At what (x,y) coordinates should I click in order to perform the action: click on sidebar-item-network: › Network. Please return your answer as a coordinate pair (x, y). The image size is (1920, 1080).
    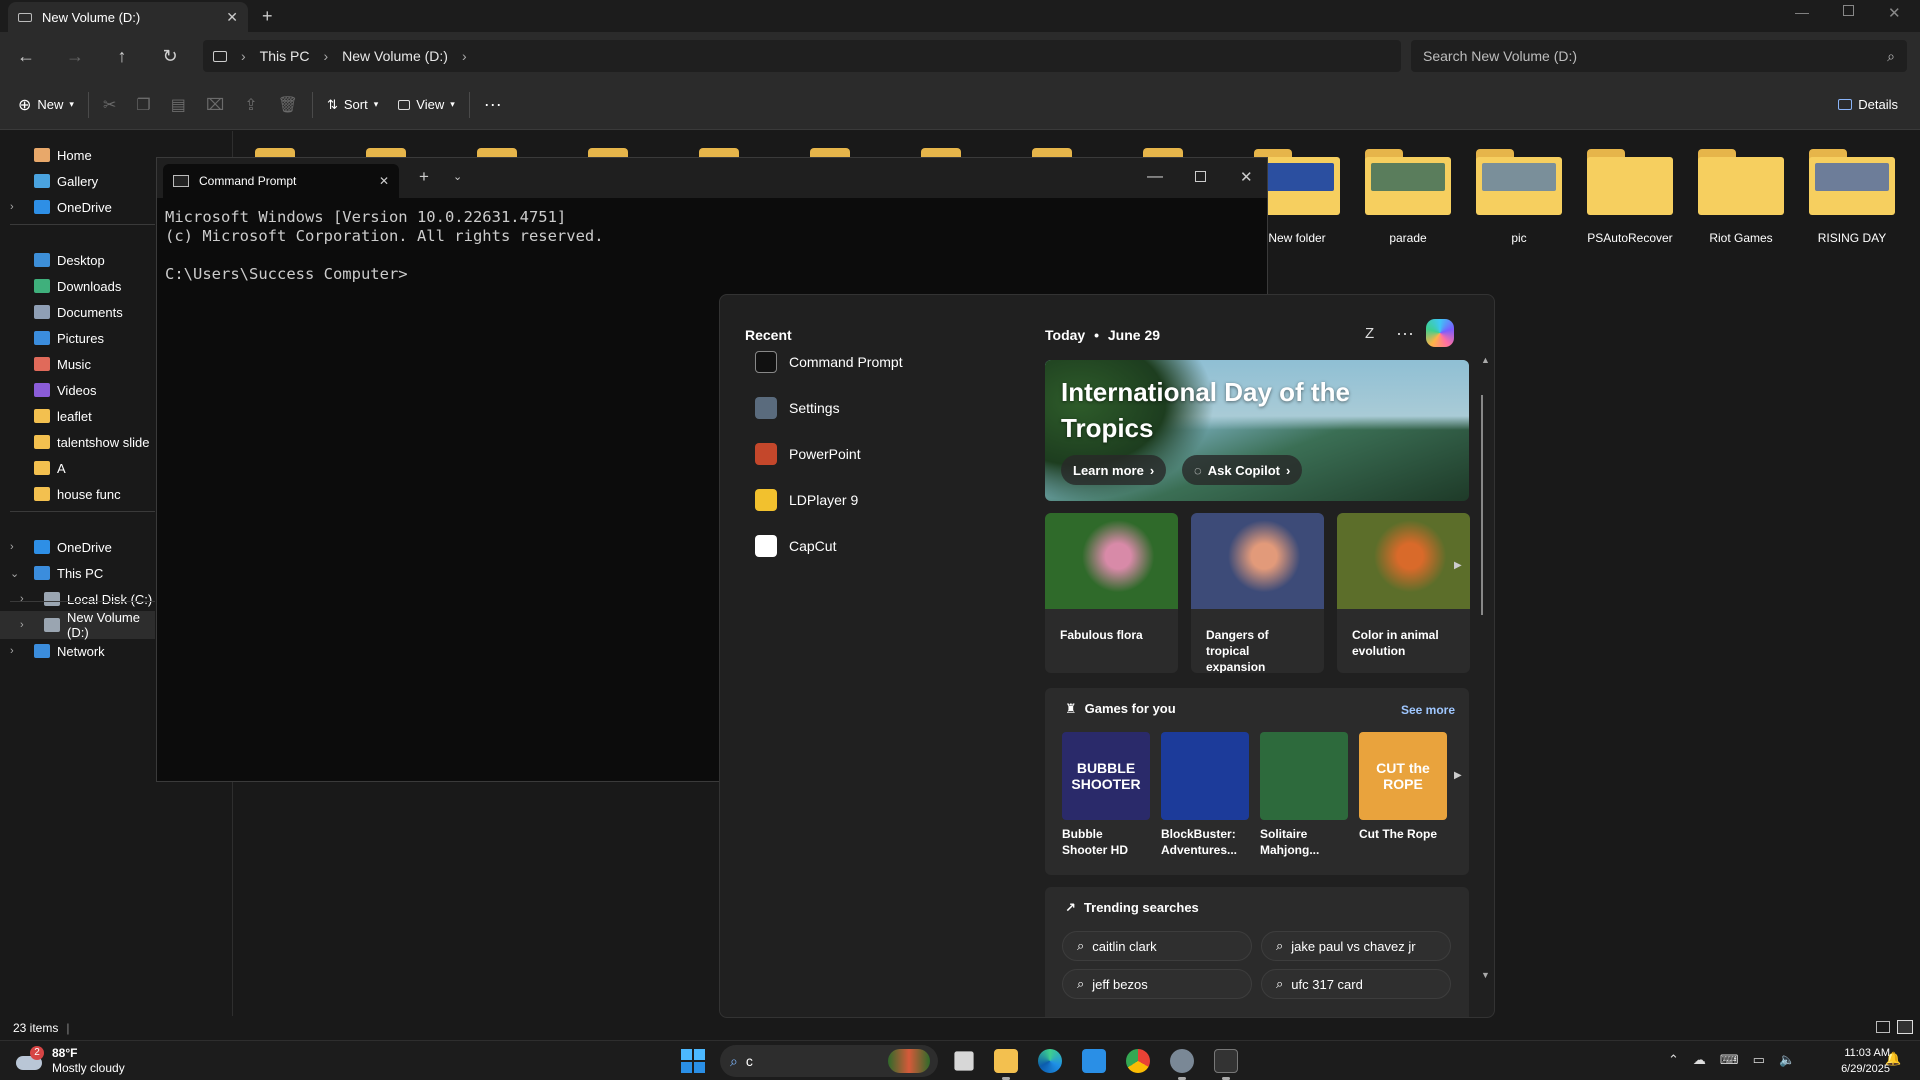
    Looking at the image, I should click on (77, 651).